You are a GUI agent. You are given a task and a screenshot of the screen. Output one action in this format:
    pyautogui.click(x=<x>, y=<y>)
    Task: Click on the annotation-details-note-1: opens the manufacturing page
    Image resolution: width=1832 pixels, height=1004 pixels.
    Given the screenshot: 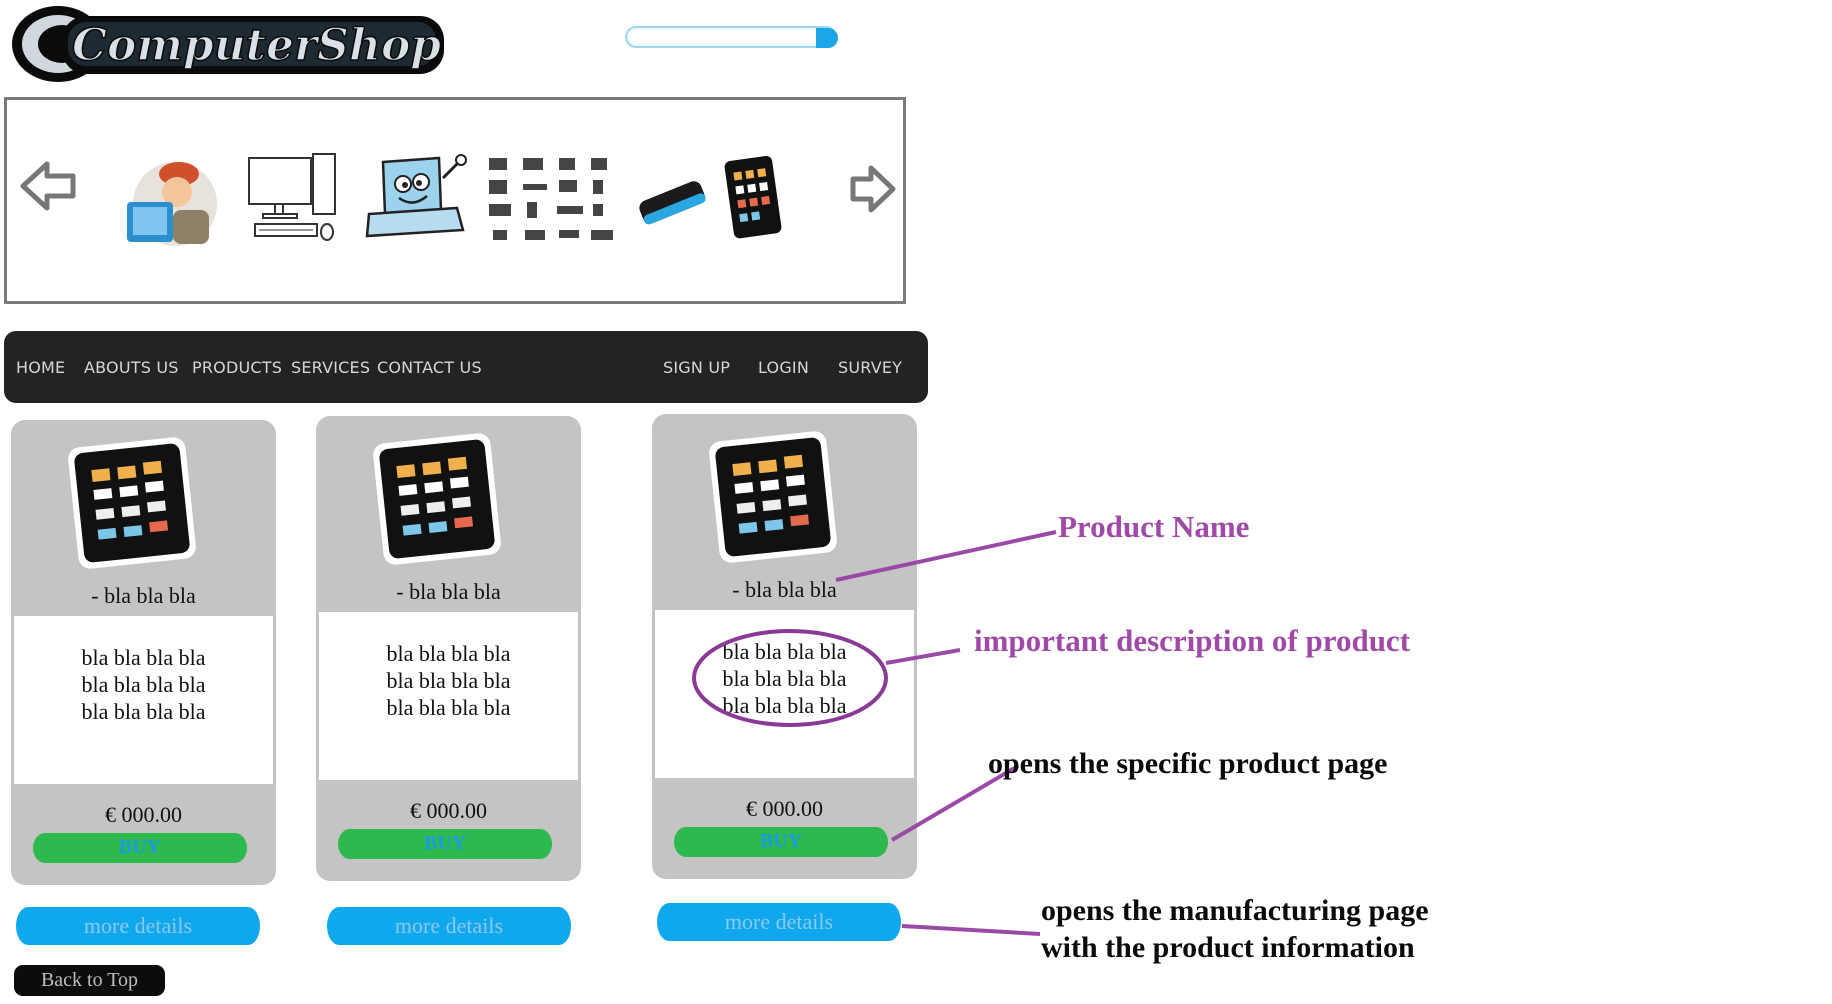 What is the action you would take?
    pyautogui.click(x=1235, y=910)
    